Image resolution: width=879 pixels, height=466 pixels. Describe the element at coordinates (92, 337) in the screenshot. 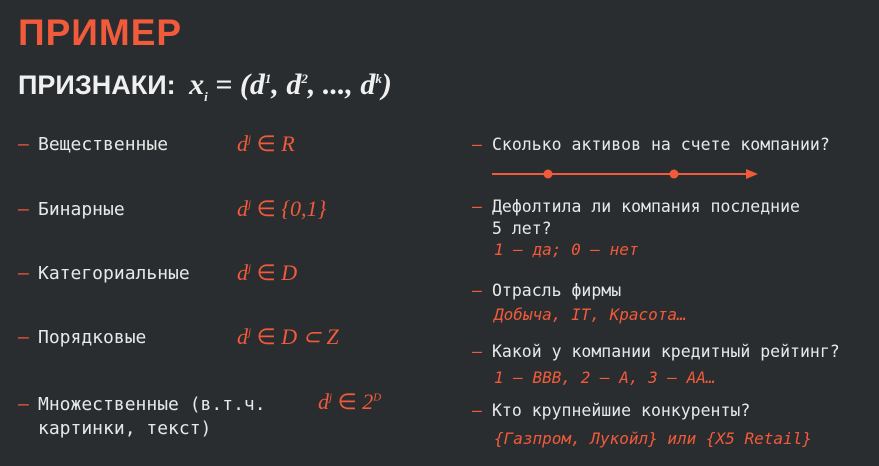

I see `item-label: Порядковые` at that location.